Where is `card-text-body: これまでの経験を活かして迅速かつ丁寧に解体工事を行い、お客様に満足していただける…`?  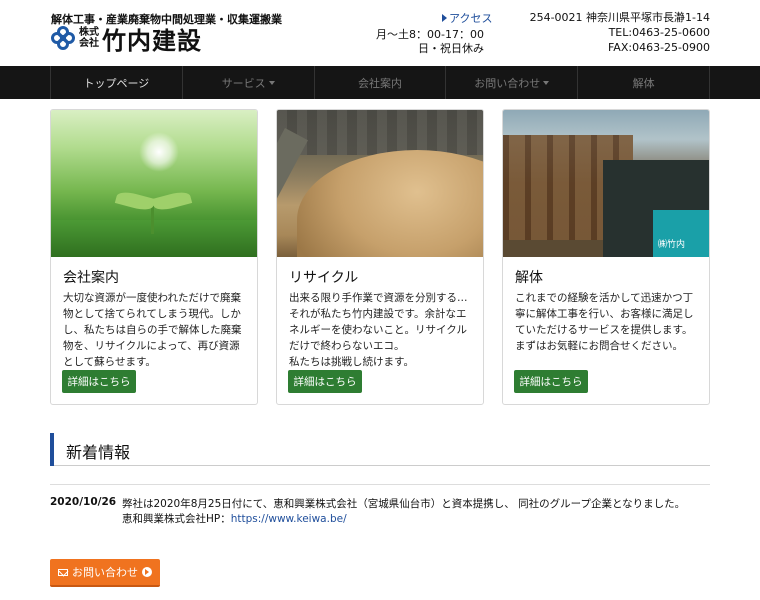 card-text-body: これまでの経験を活かして迅速かつ丁寧に解体工事を行い、お客様に満足していただける… is located at coordinates (604, 322).